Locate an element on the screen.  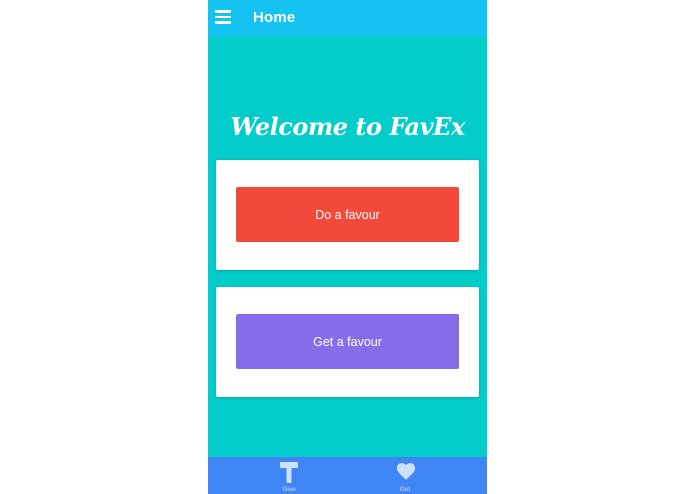
do-favour-button: Do a favour is located at coordinates (347, 214).